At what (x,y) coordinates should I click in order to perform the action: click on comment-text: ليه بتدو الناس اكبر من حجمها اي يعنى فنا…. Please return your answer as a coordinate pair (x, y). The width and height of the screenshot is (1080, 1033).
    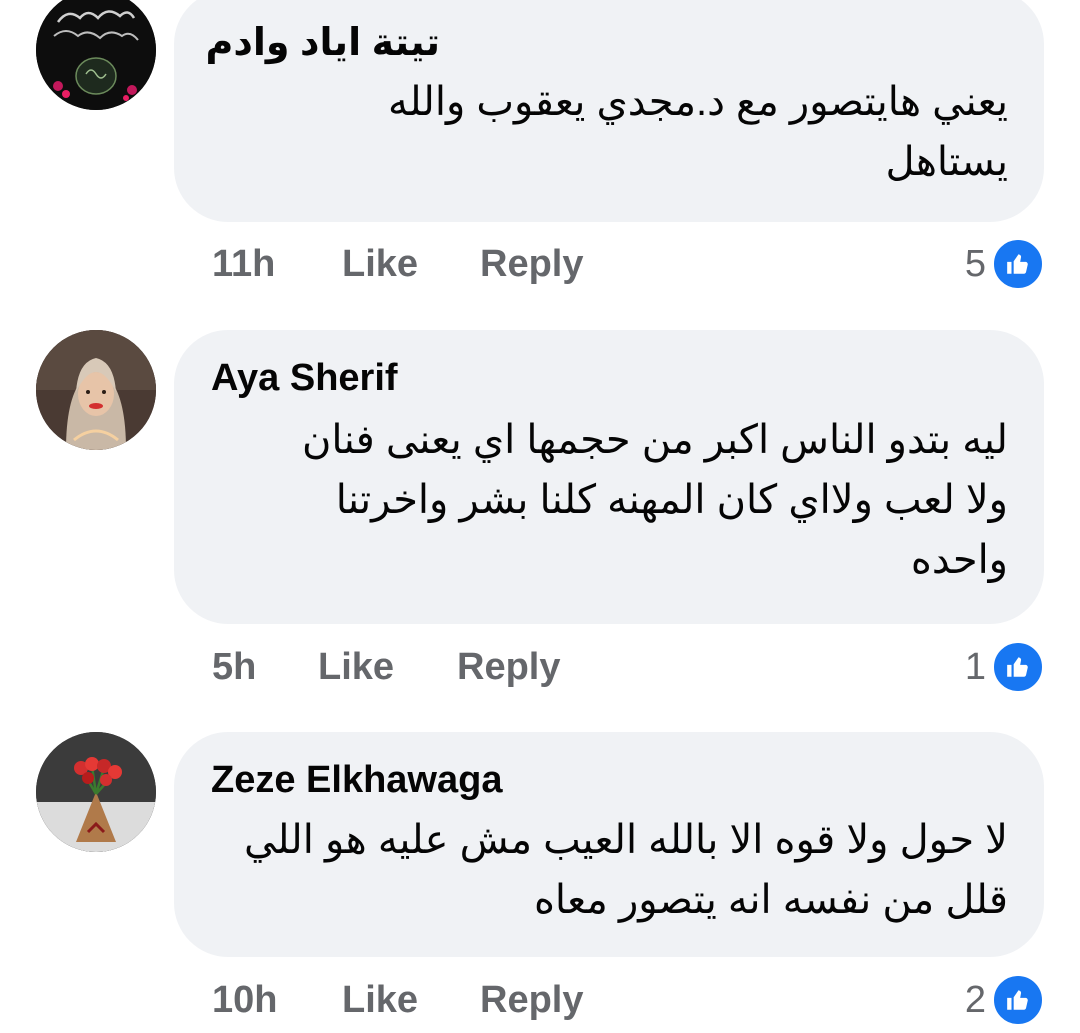
    Looking at the image, I should click on (608, 500).